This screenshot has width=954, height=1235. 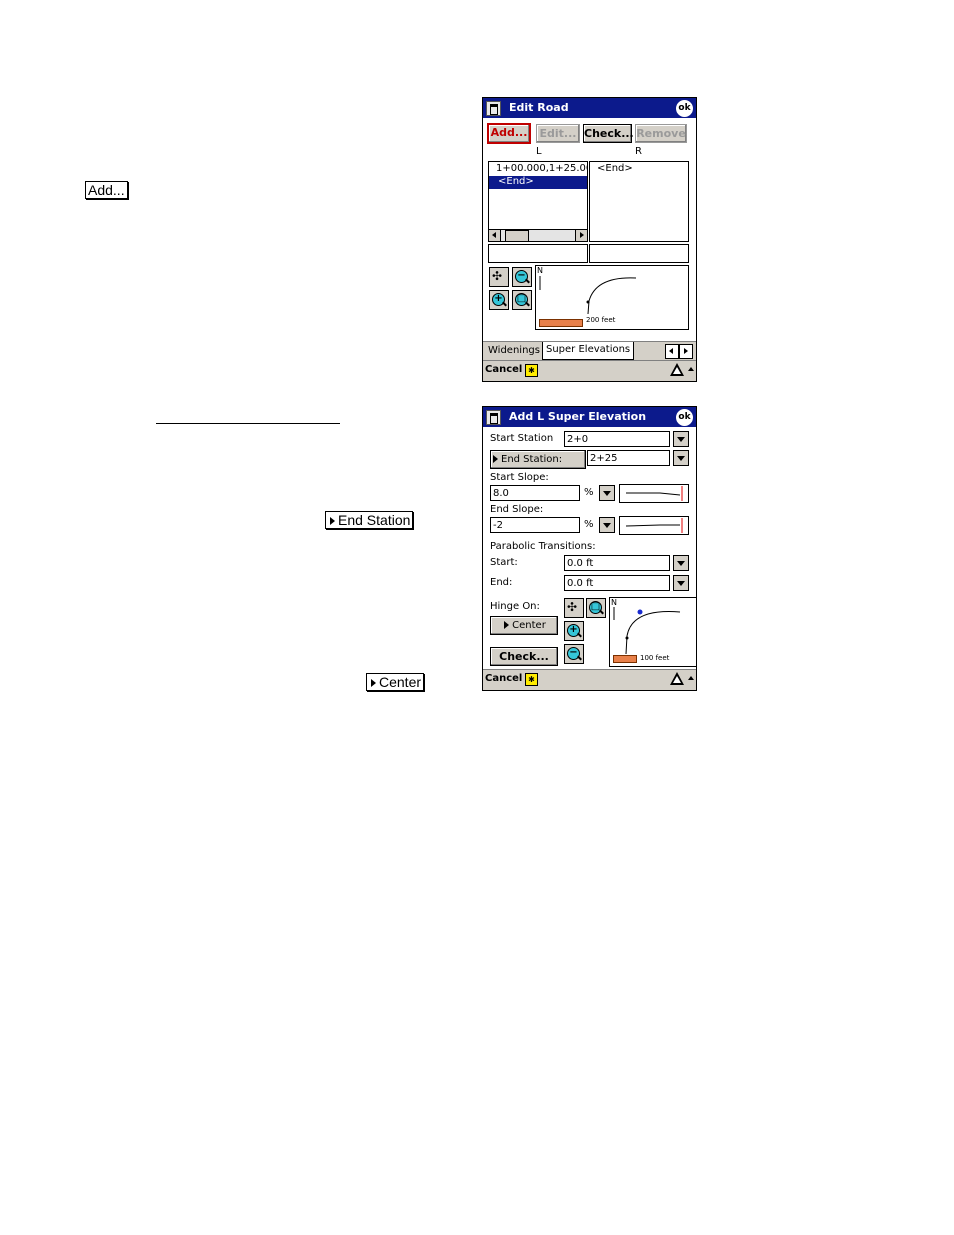 What do you see at coordinates (495, 235) in the screenshot?
I see `scroll-left-icon` at bounding box center [495, 235].